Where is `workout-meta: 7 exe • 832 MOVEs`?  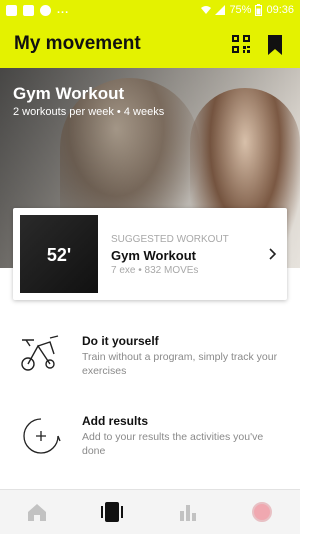
workout-meta: 7 exe • 832 MOVEs is located at coordinates (155, 270).